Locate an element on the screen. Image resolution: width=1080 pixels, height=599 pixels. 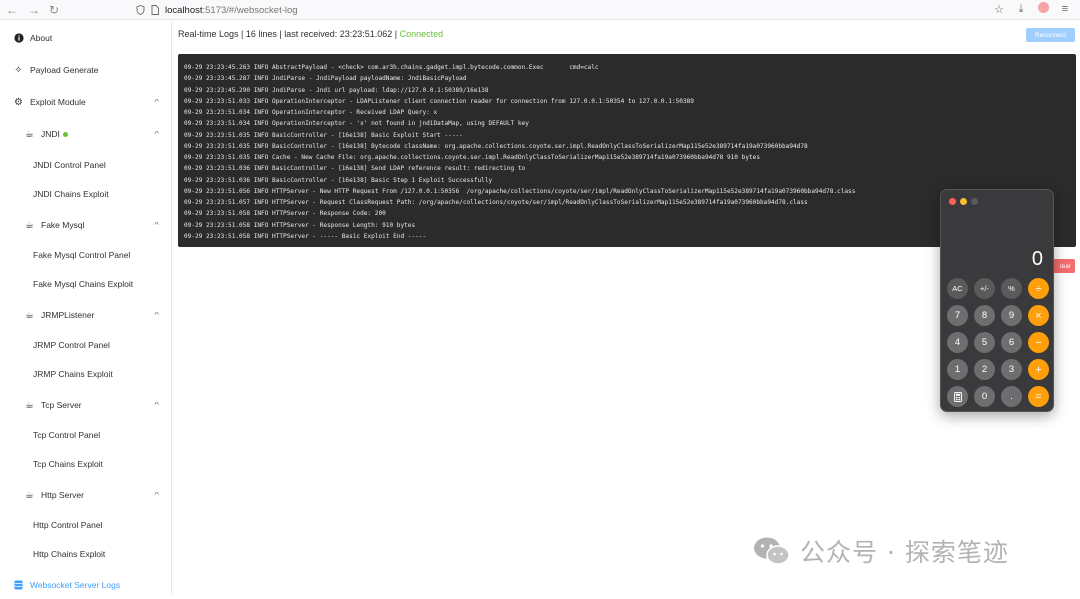
sidebar-item-fake-mysql: ☕ Fake Mysql ^ is located at coordinates (85, 225).